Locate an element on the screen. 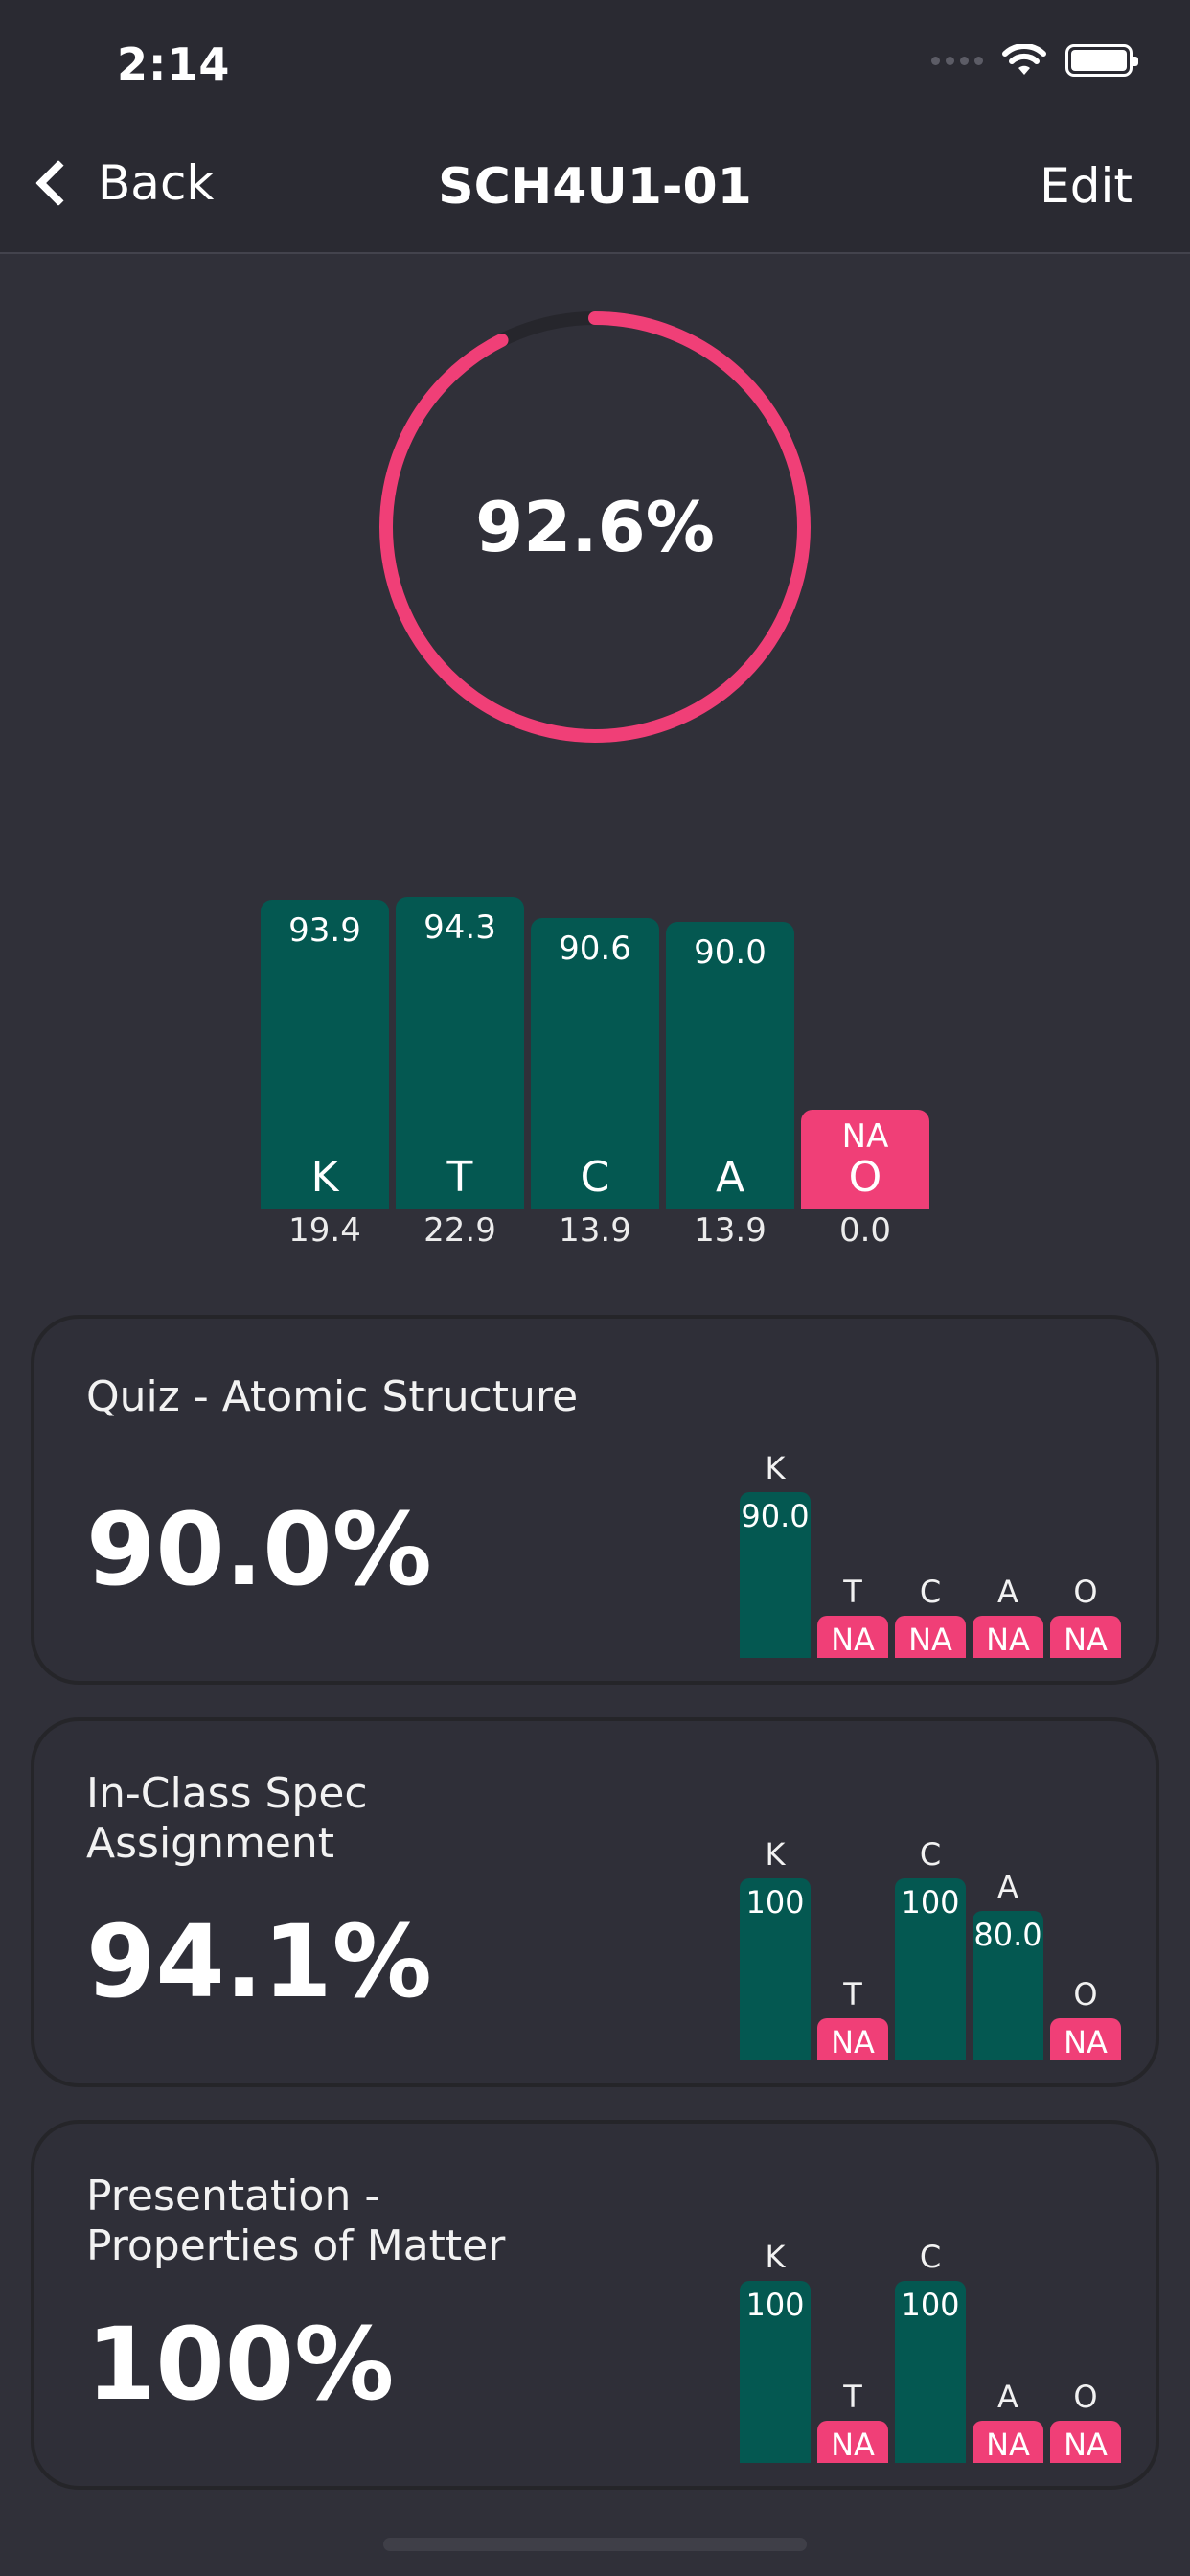 This screenshot has height=2576, width=1190. edit-button: Edit is located at coordinates (1087, 186).